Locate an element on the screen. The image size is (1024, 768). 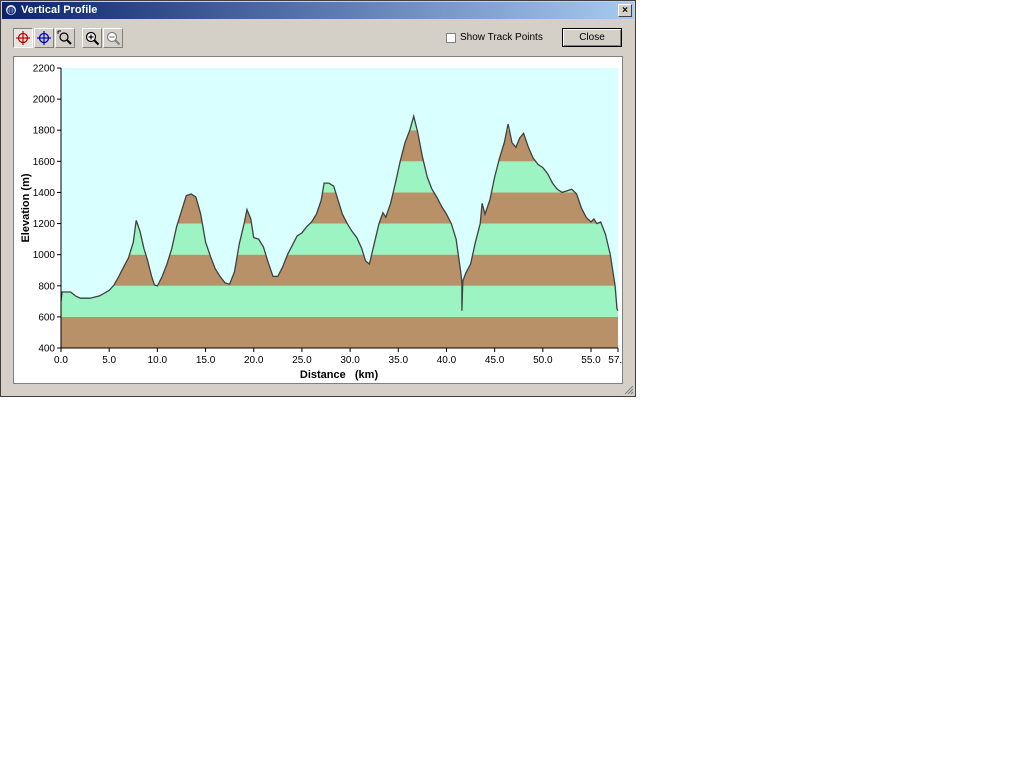
x-tick-label: 50.0 is located at coordinates (543, 360).